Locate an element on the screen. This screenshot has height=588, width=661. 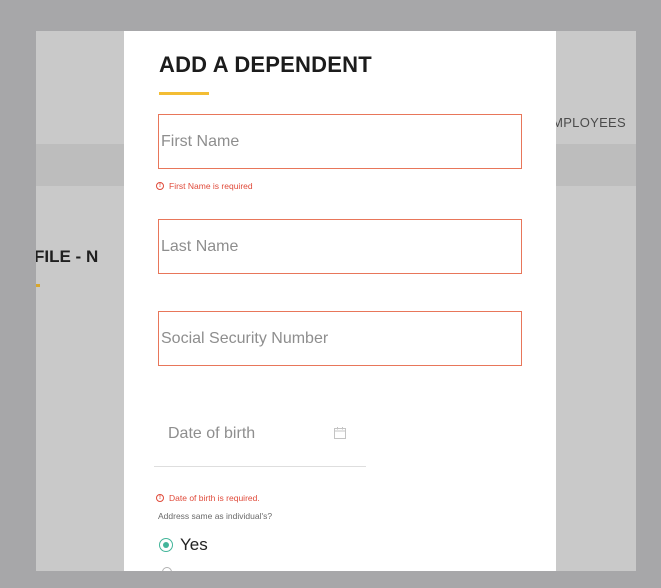
date-of-birth-error-text: Date of birth is required. is located at coordinates (214, 498).